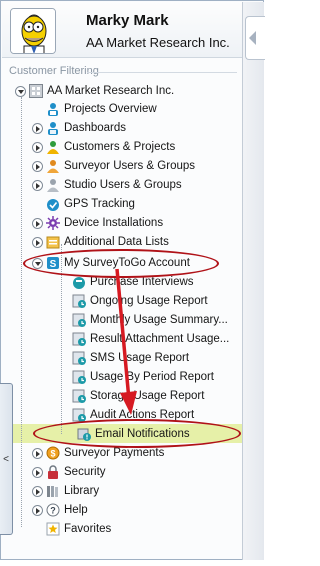  What do you see at coordinates (126, 341) in the screenshot?
I see `annotation-arrow` at bounding box center [126, 341].